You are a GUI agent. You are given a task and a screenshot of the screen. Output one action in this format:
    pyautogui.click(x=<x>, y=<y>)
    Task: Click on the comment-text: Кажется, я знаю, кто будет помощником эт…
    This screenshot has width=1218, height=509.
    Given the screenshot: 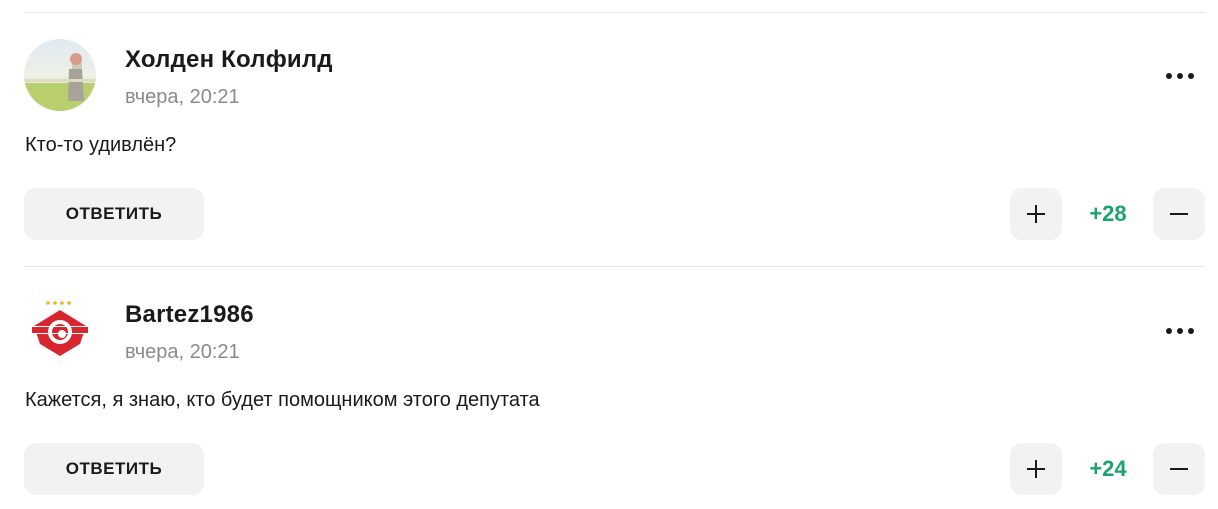 What is the action you would take?
    pyautogui.click(x=282, y=400)
    